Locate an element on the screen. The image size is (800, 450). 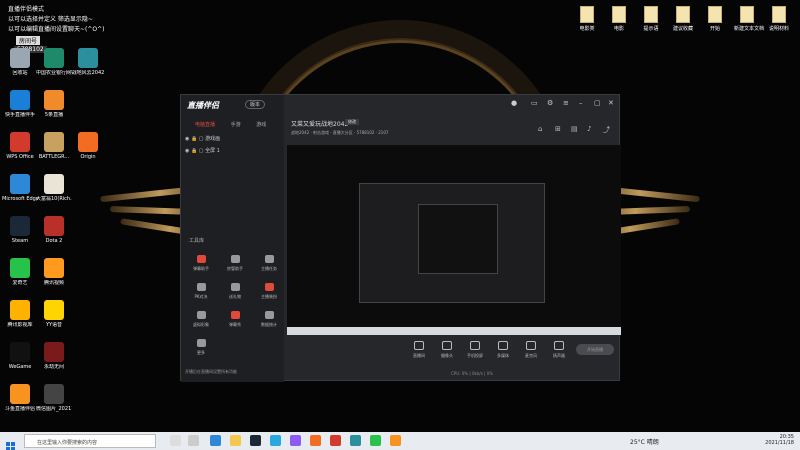
windows-start-icon is located at coordinates (10, 443).